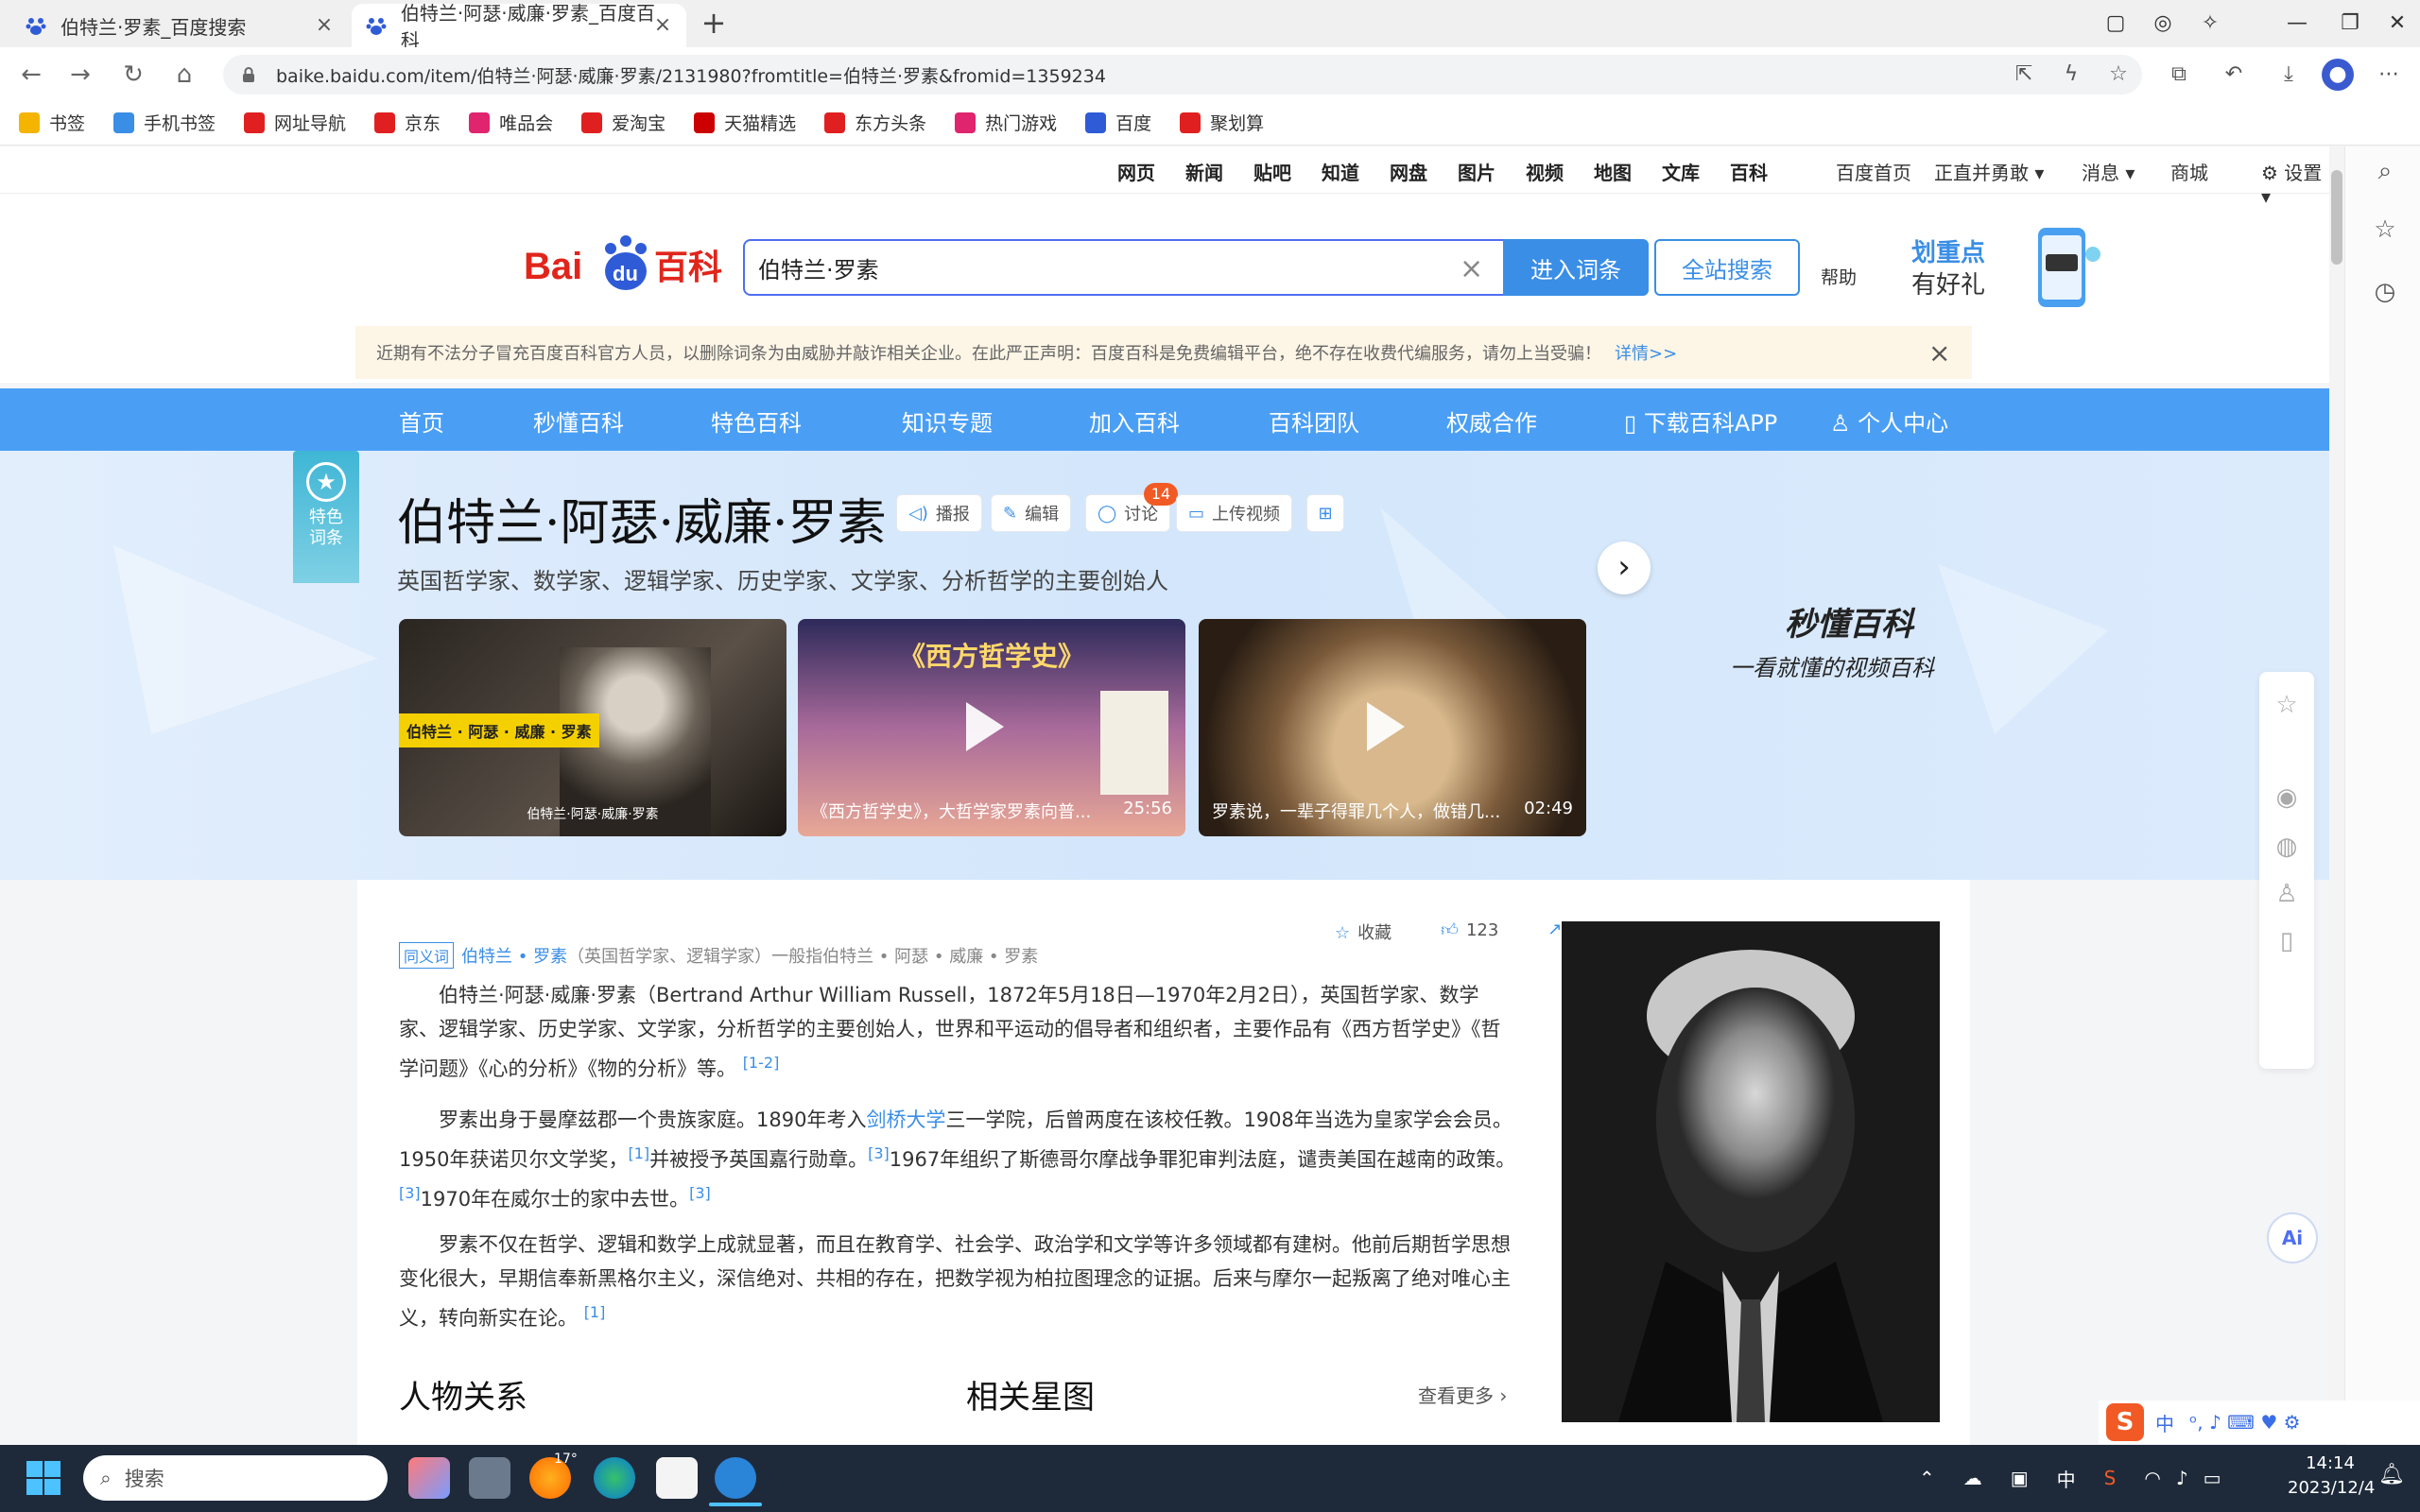 The image size is (2420, 1512). I want to click on close-window-icon: ✕, so click(2397, 24).